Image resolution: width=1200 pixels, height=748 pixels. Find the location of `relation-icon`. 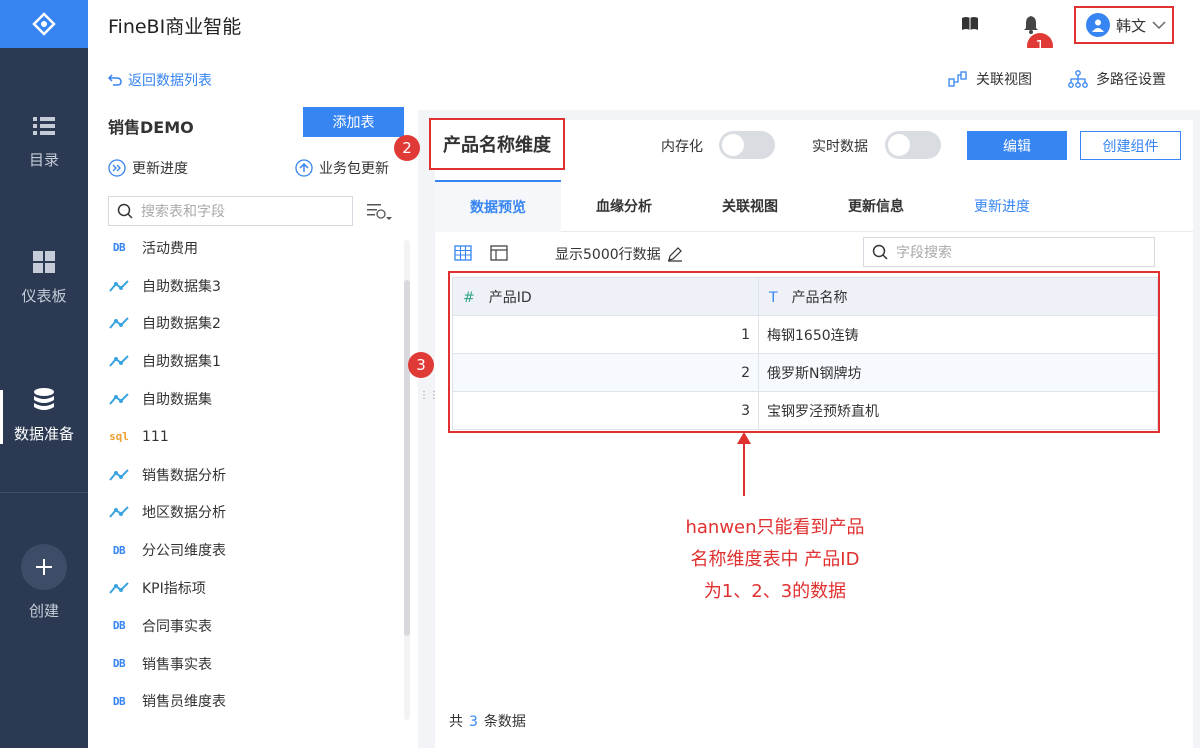

relation-icon is located at coordinates (957, 79).